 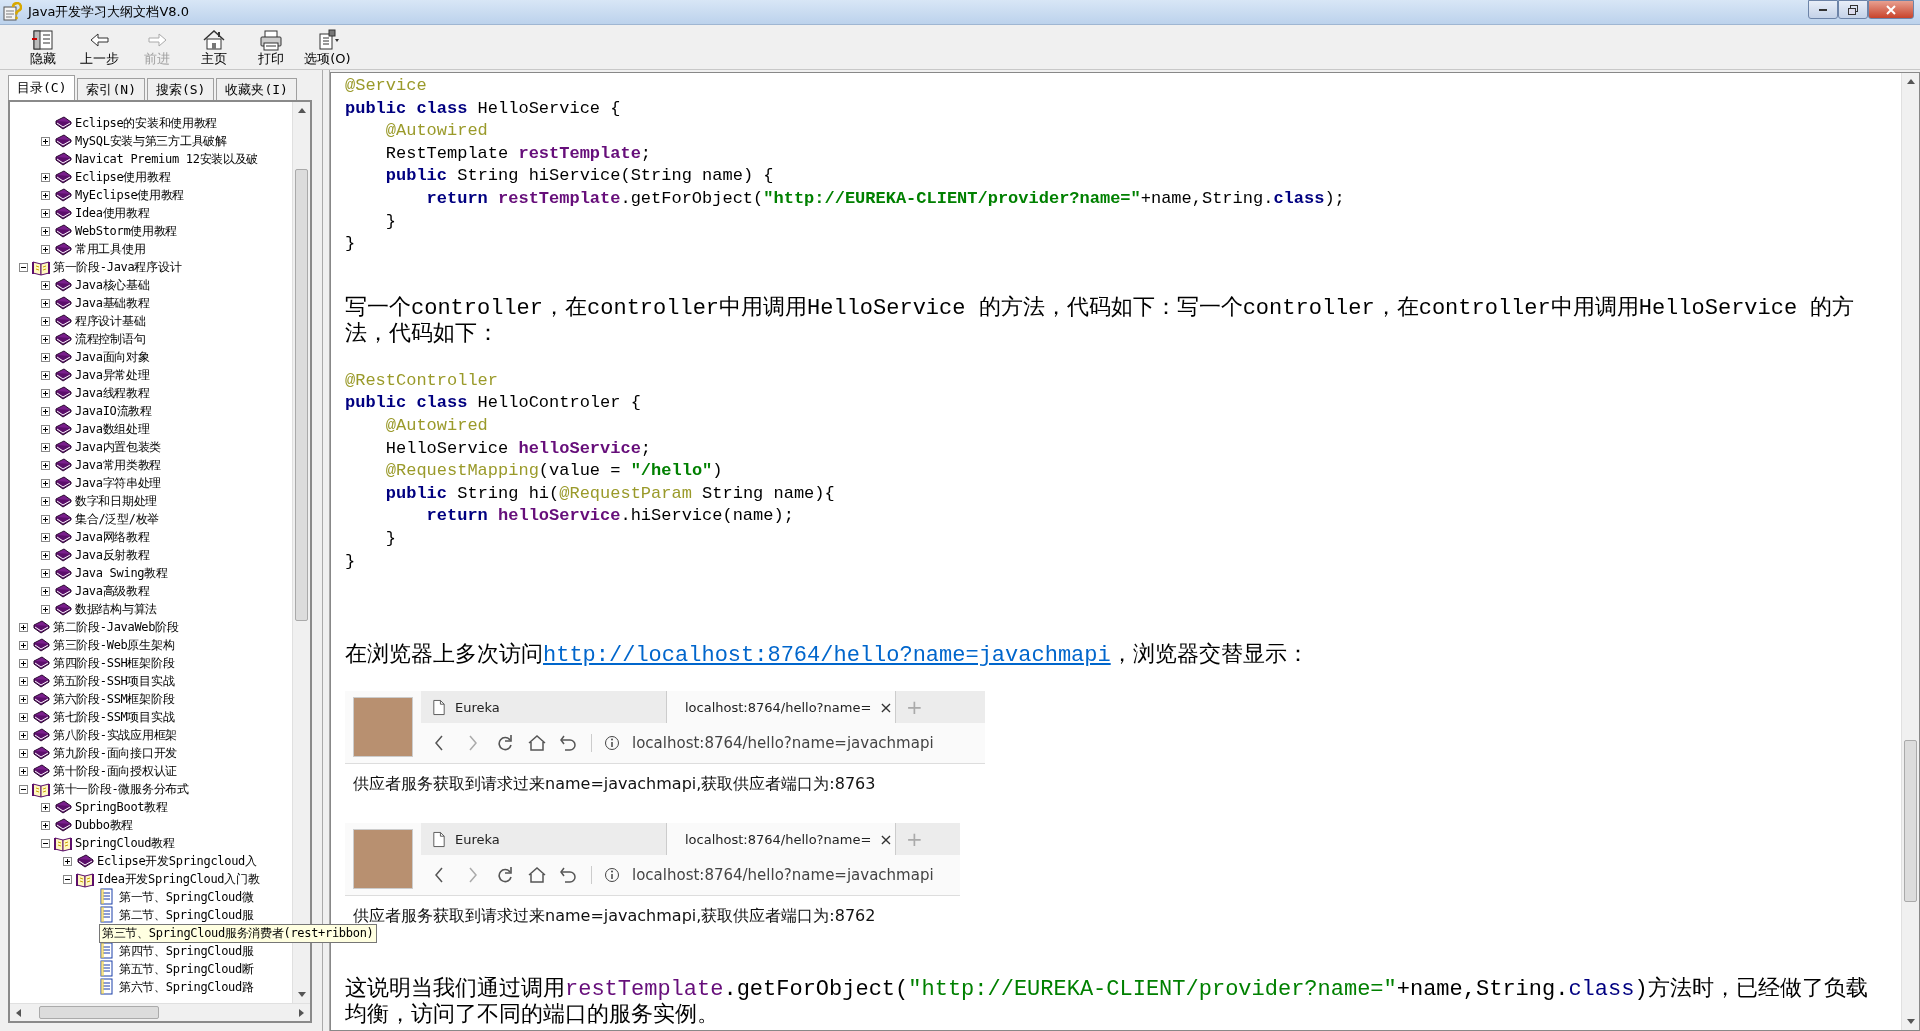 I want to click on tree-item: 第九阶段-面向接口开发, so click(x=115, y=753).